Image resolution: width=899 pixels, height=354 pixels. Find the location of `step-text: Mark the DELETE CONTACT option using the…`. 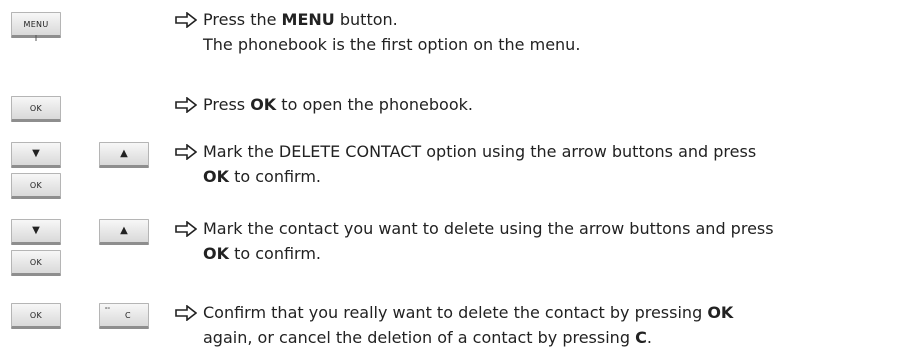

step-text: Mark the DELETE CONTACT option using the… is located at coordinates (480, 151).